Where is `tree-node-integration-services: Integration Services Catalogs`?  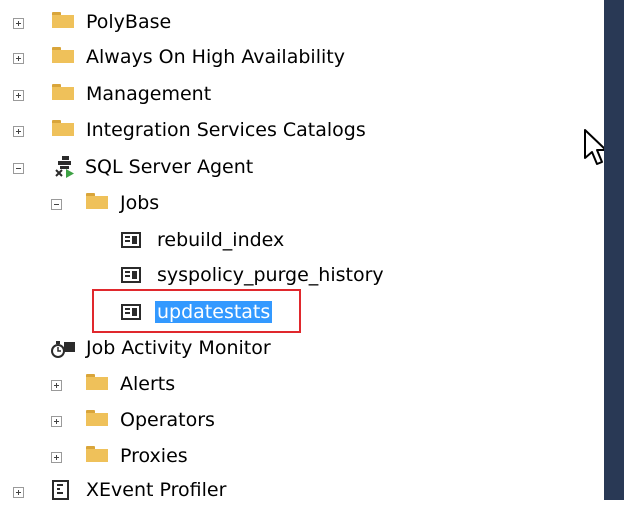 tree-node-integration-services: Integration Services Catalogs is located at coordinates (200, 130).